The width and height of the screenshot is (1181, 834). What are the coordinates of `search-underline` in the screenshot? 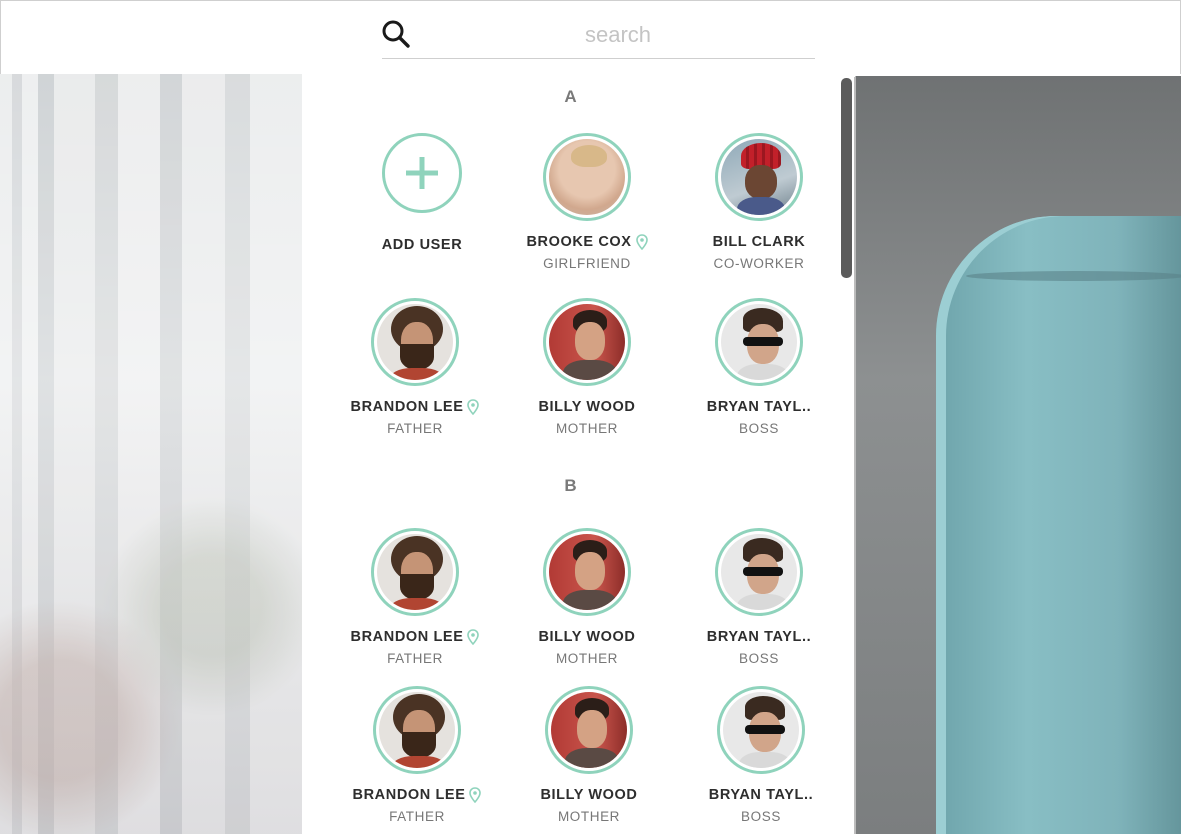 It's located at (598, 58).